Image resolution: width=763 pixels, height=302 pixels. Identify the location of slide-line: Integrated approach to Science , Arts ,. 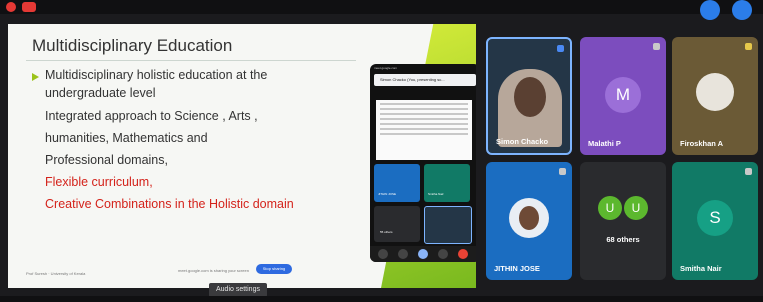
(151, 116).